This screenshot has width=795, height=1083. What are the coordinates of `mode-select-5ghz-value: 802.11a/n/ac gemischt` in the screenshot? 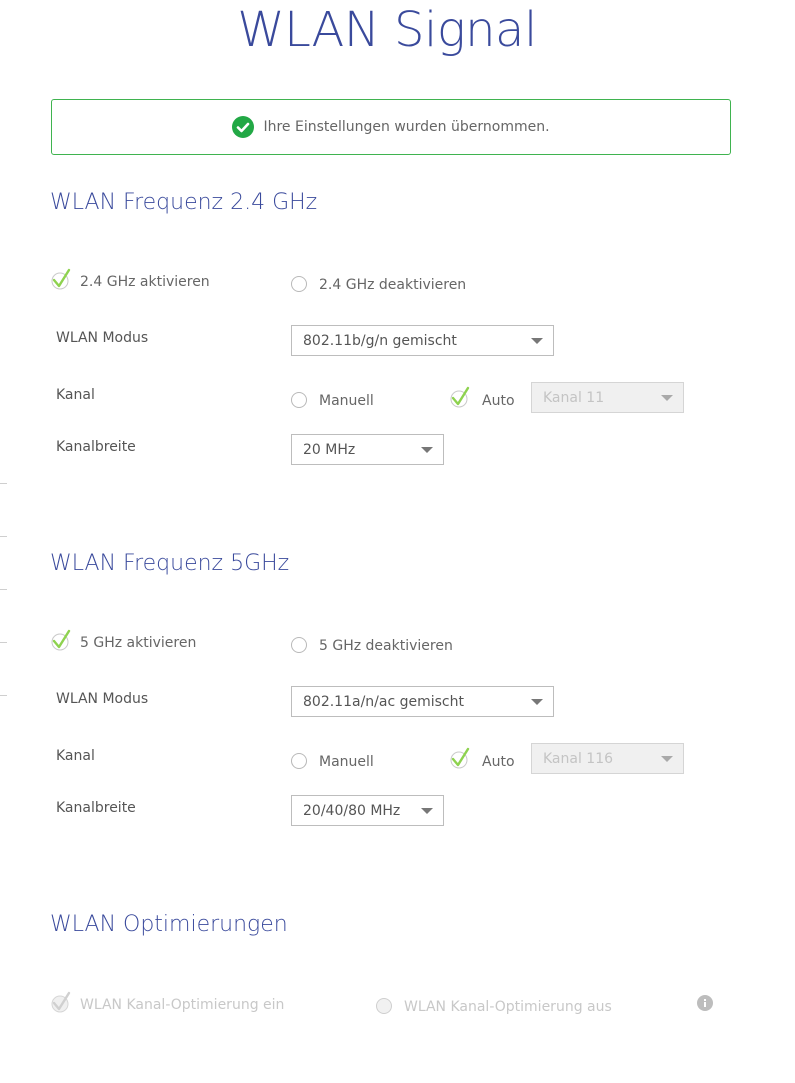 It's located at (383, 701).